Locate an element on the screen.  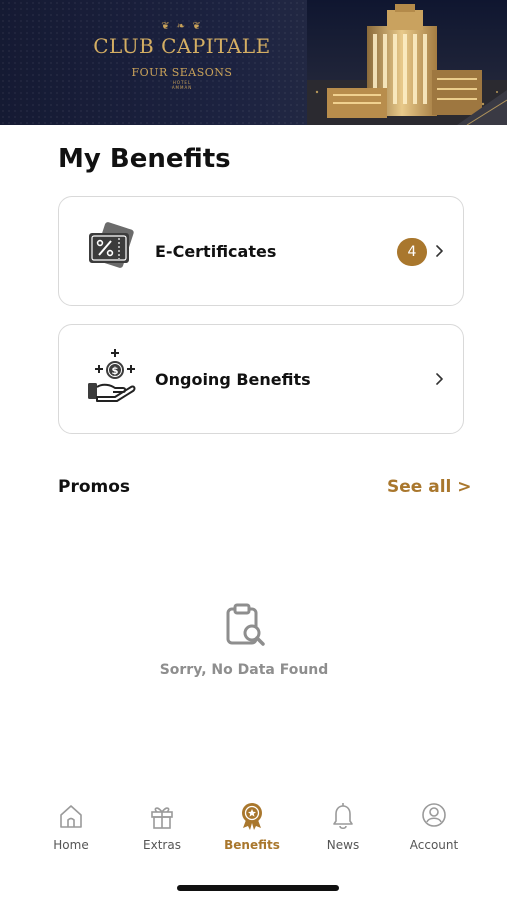
hotel-name: FOUR SEASONS is located at coordinates (182, 72).